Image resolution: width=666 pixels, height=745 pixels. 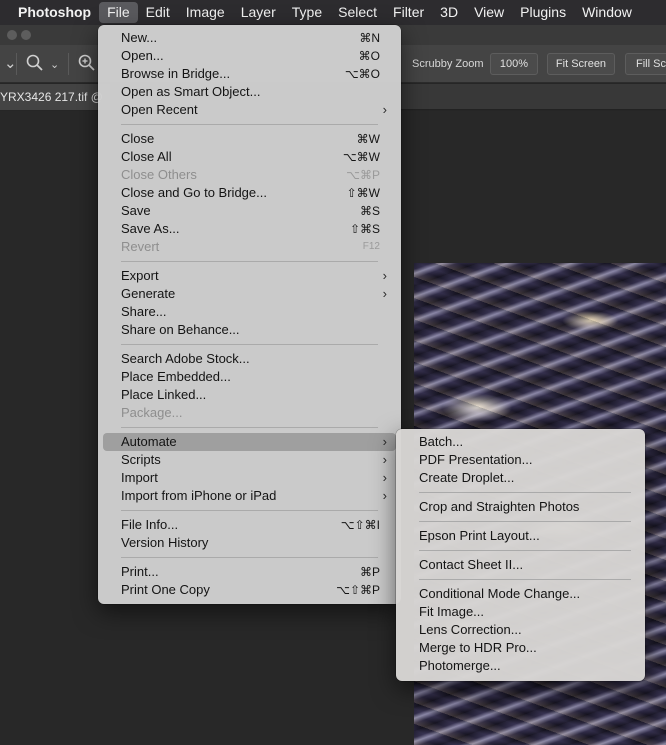 What do you see at coordinates (368, 139) in the screenshot?
I see `menu-item-shortcut: ⌘W` at bounding box center [368, 139].